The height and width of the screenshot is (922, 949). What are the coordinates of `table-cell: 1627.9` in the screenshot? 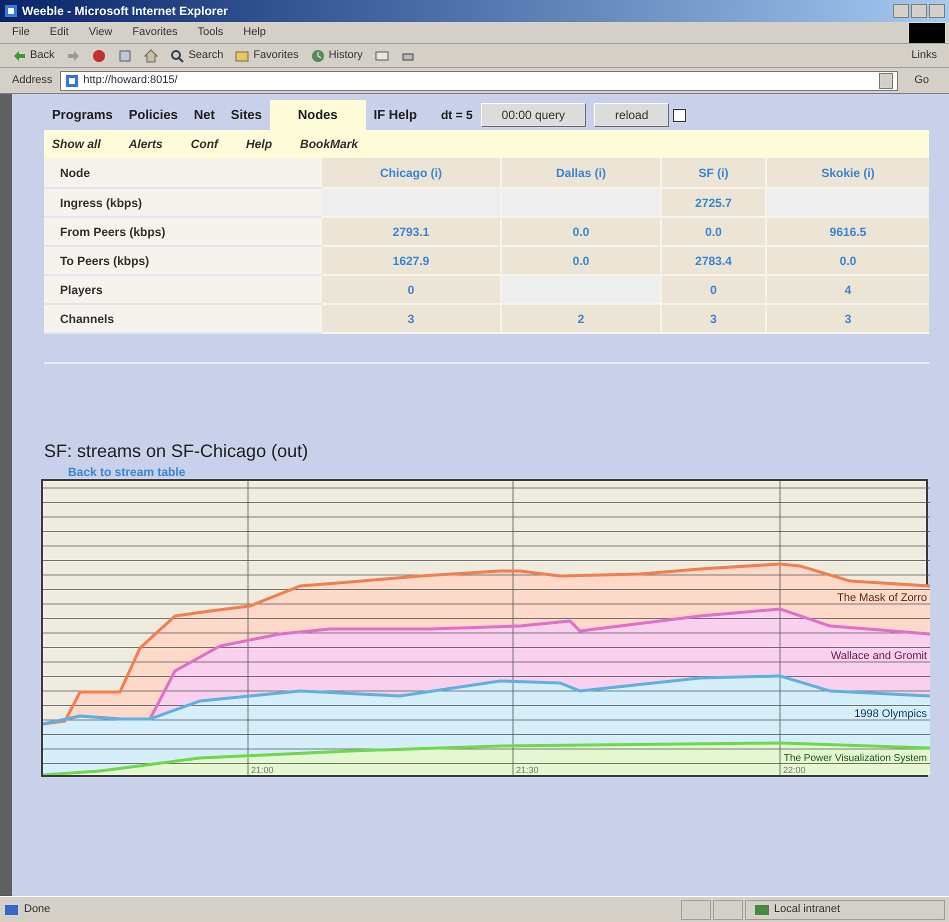 It's located at (411, 260).